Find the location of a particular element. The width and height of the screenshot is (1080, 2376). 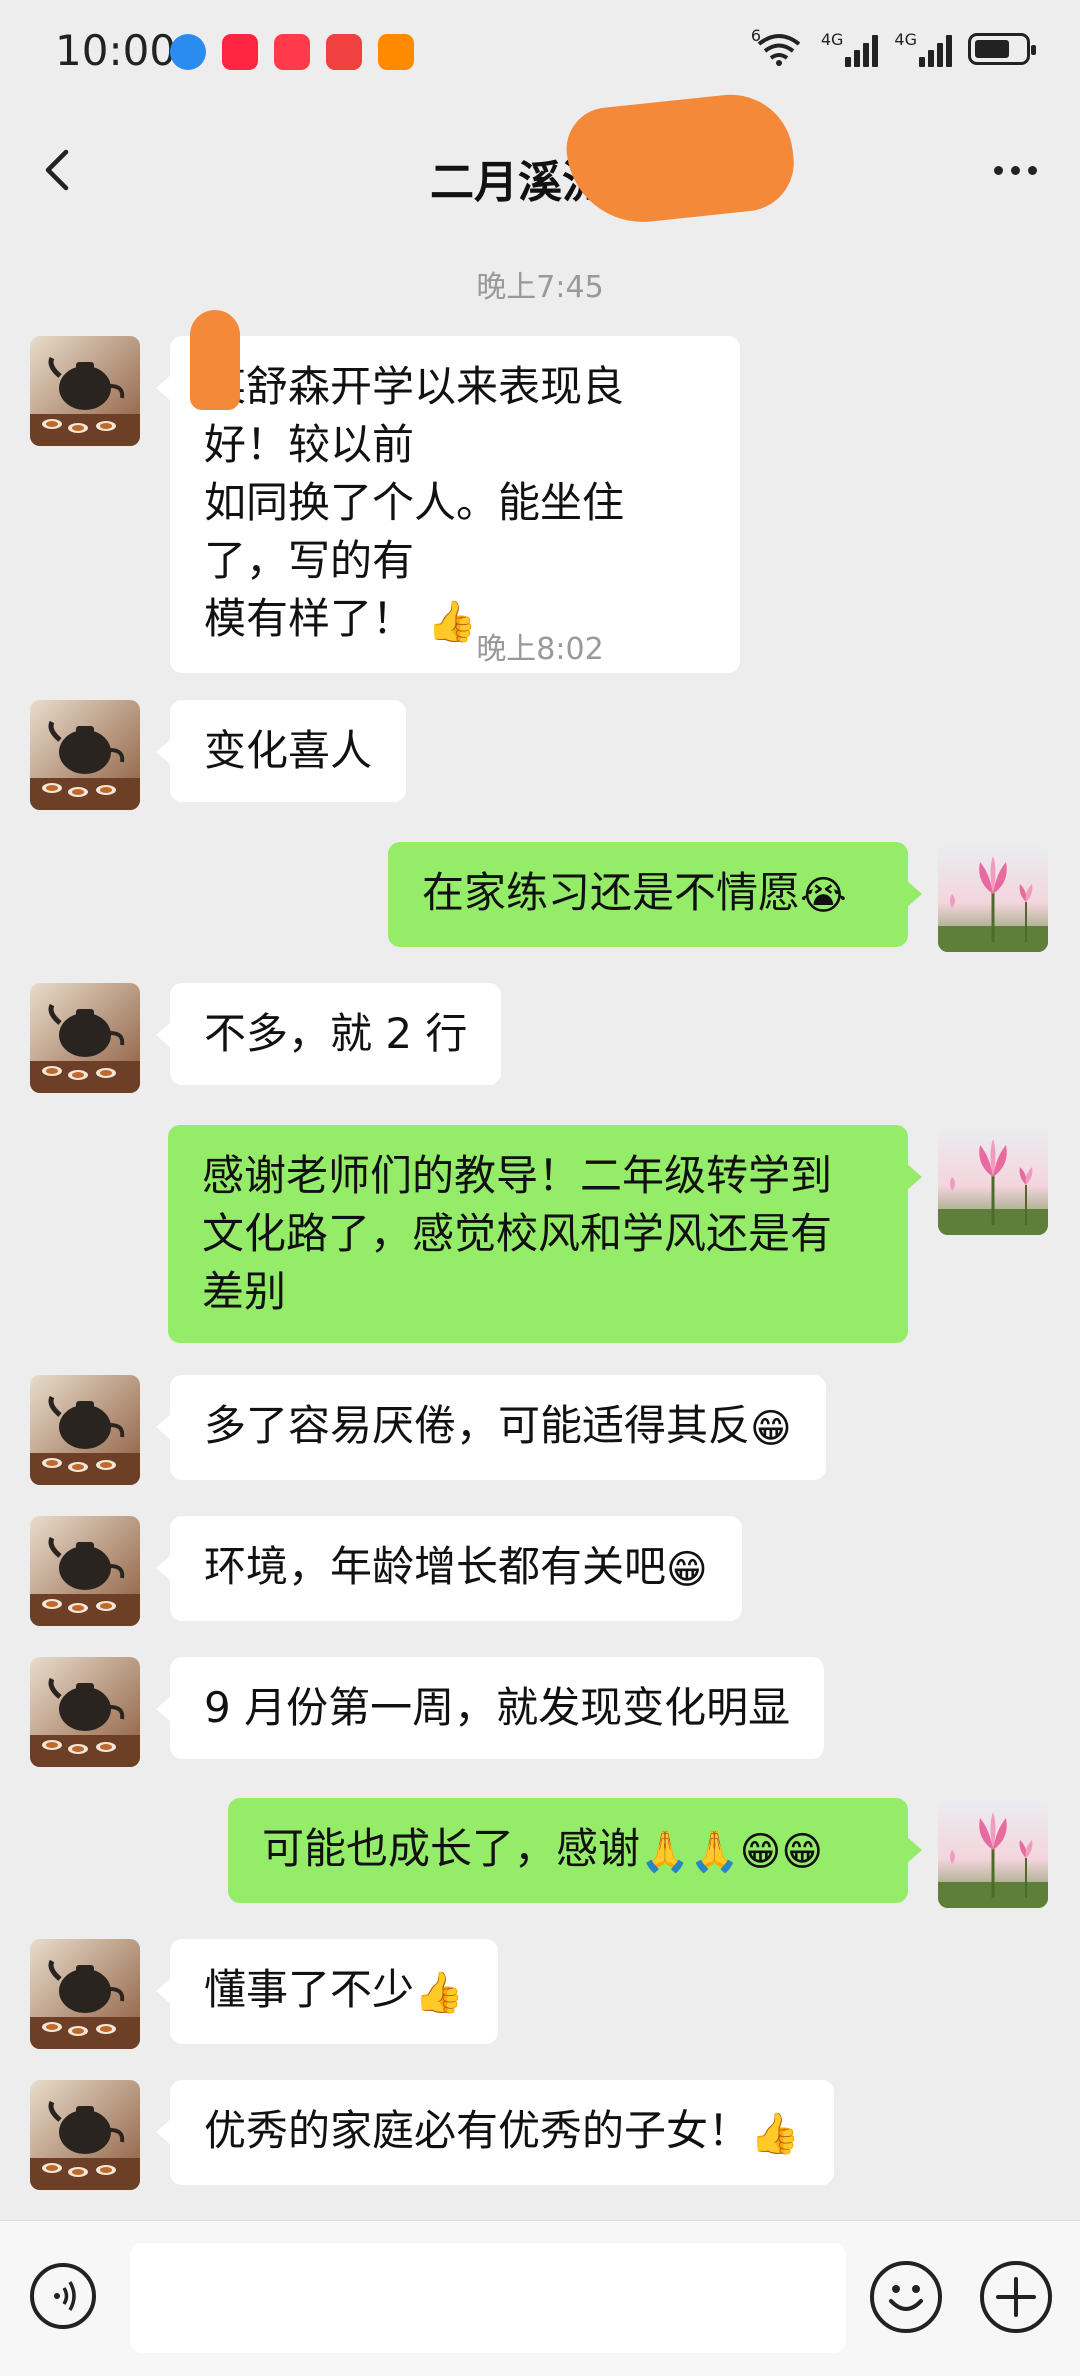

emoji-sticker-icon: 🙏🙏😁😁 is located at coordinates (732, 1851).